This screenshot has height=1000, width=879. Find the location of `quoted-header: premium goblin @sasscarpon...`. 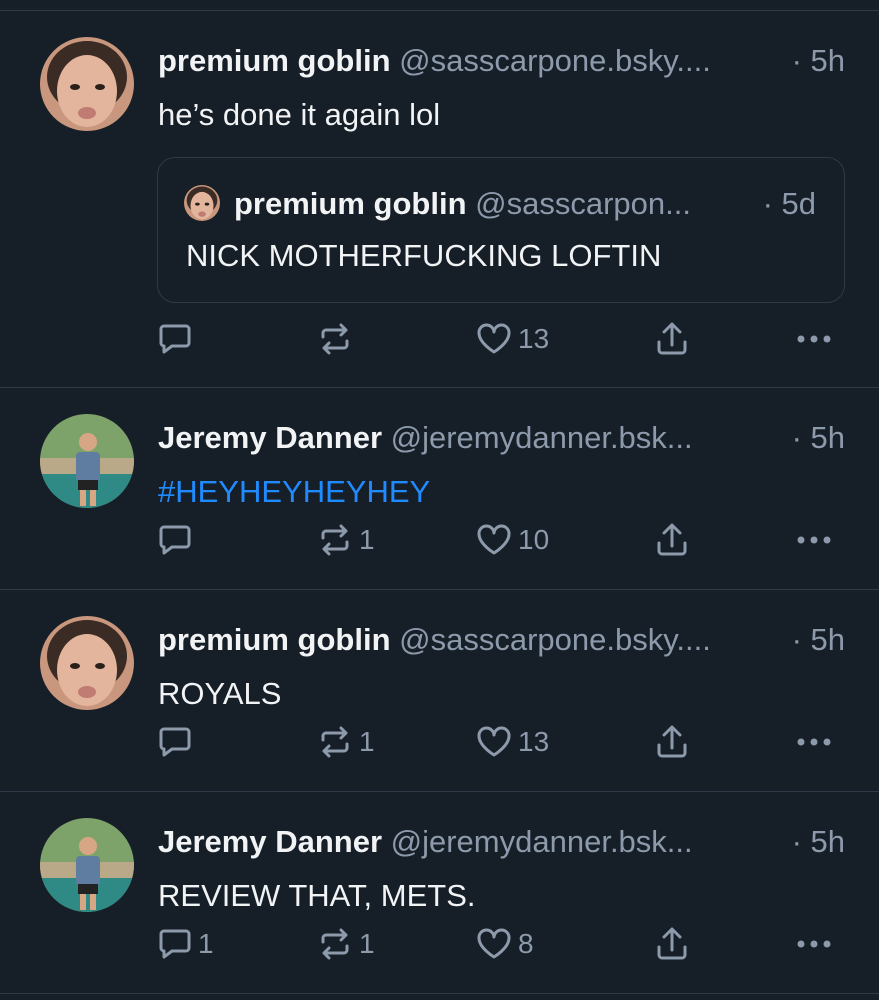

quoted-header: premium goblin @sasscarpon... is located at coordinates (494, 204).